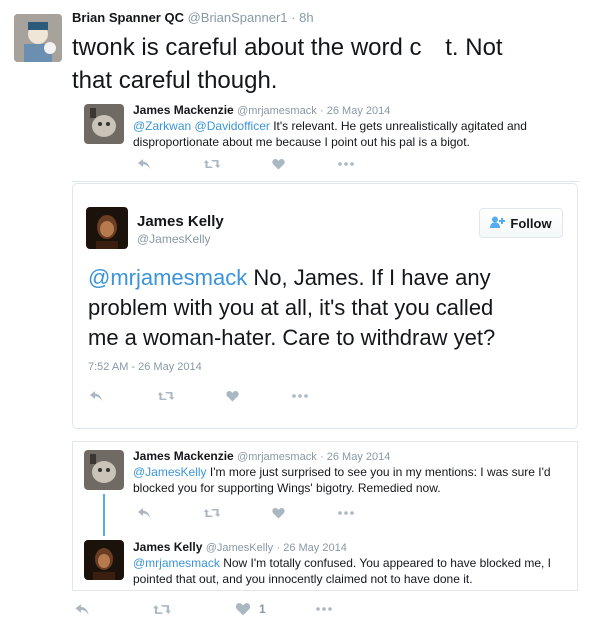  I want to click on reply1-mention: @JamesKelly, so click(170, 472).